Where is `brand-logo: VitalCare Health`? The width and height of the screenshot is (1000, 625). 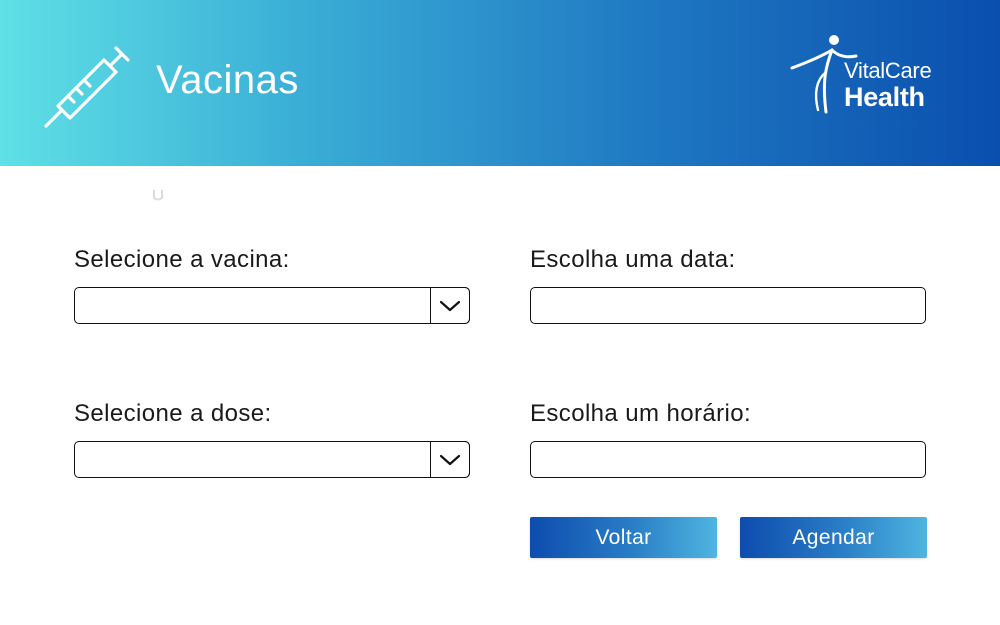
brand-logo: VitalCare Health is located at coordinates (873, 74).